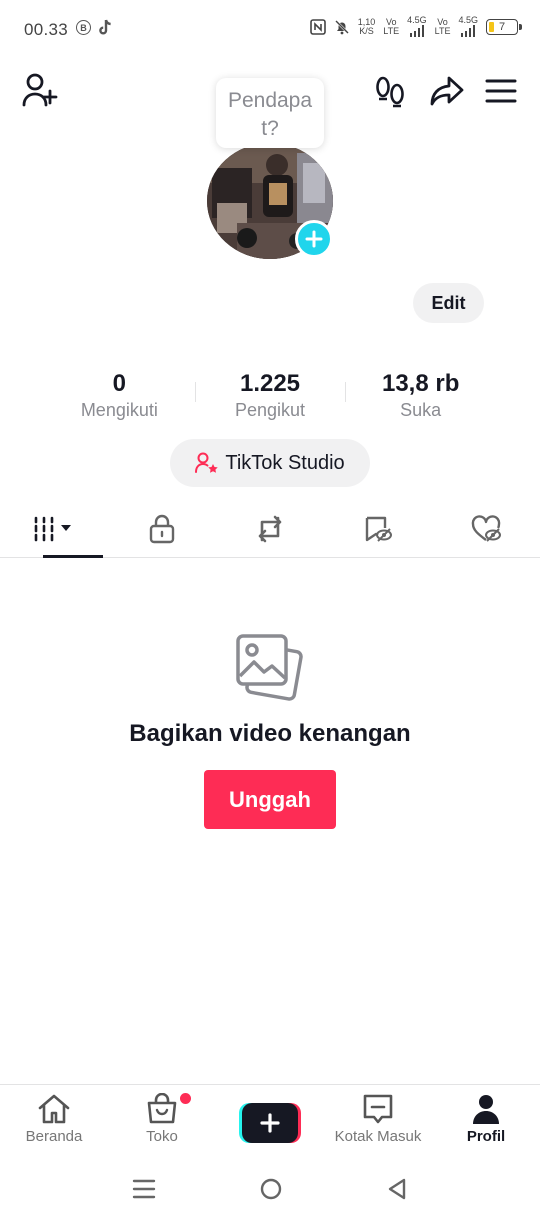 This screenshot has width=540, height=1218. What do you see at coordinates (468, 31) in the screenshot?
I see `sim2-signal-icon` at bounding box center [468, 31].